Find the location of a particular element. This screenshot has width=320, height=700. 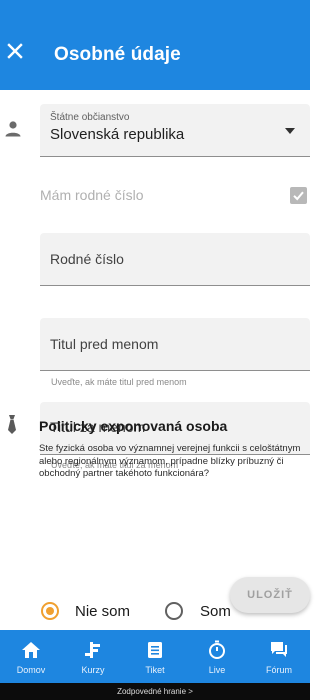

nav-item-live: Live is located at coordinates (217, 656).